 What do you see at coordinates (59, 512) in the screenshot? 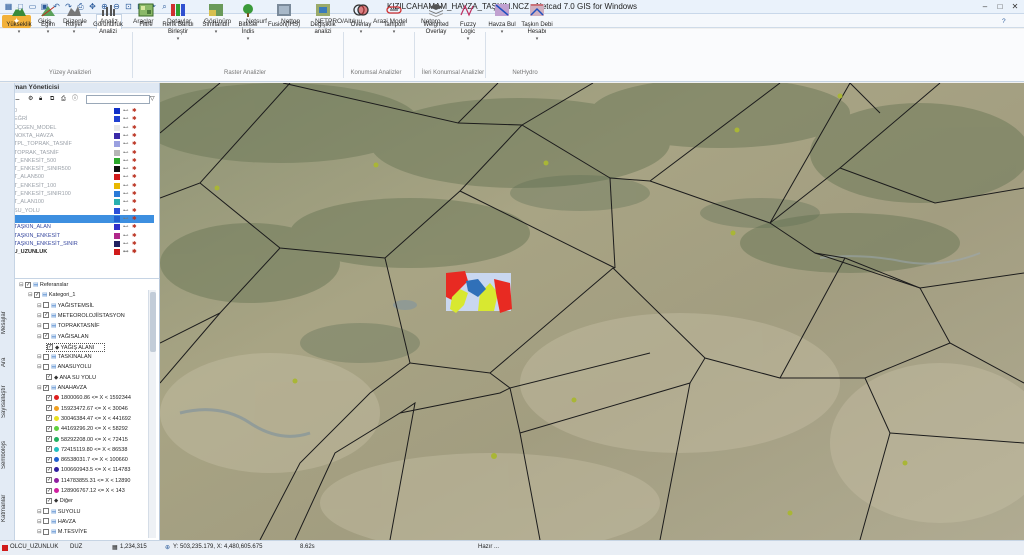
I see `tree-row: ⊟ ▤ SUYOLU` at bounding box center [59, 512].